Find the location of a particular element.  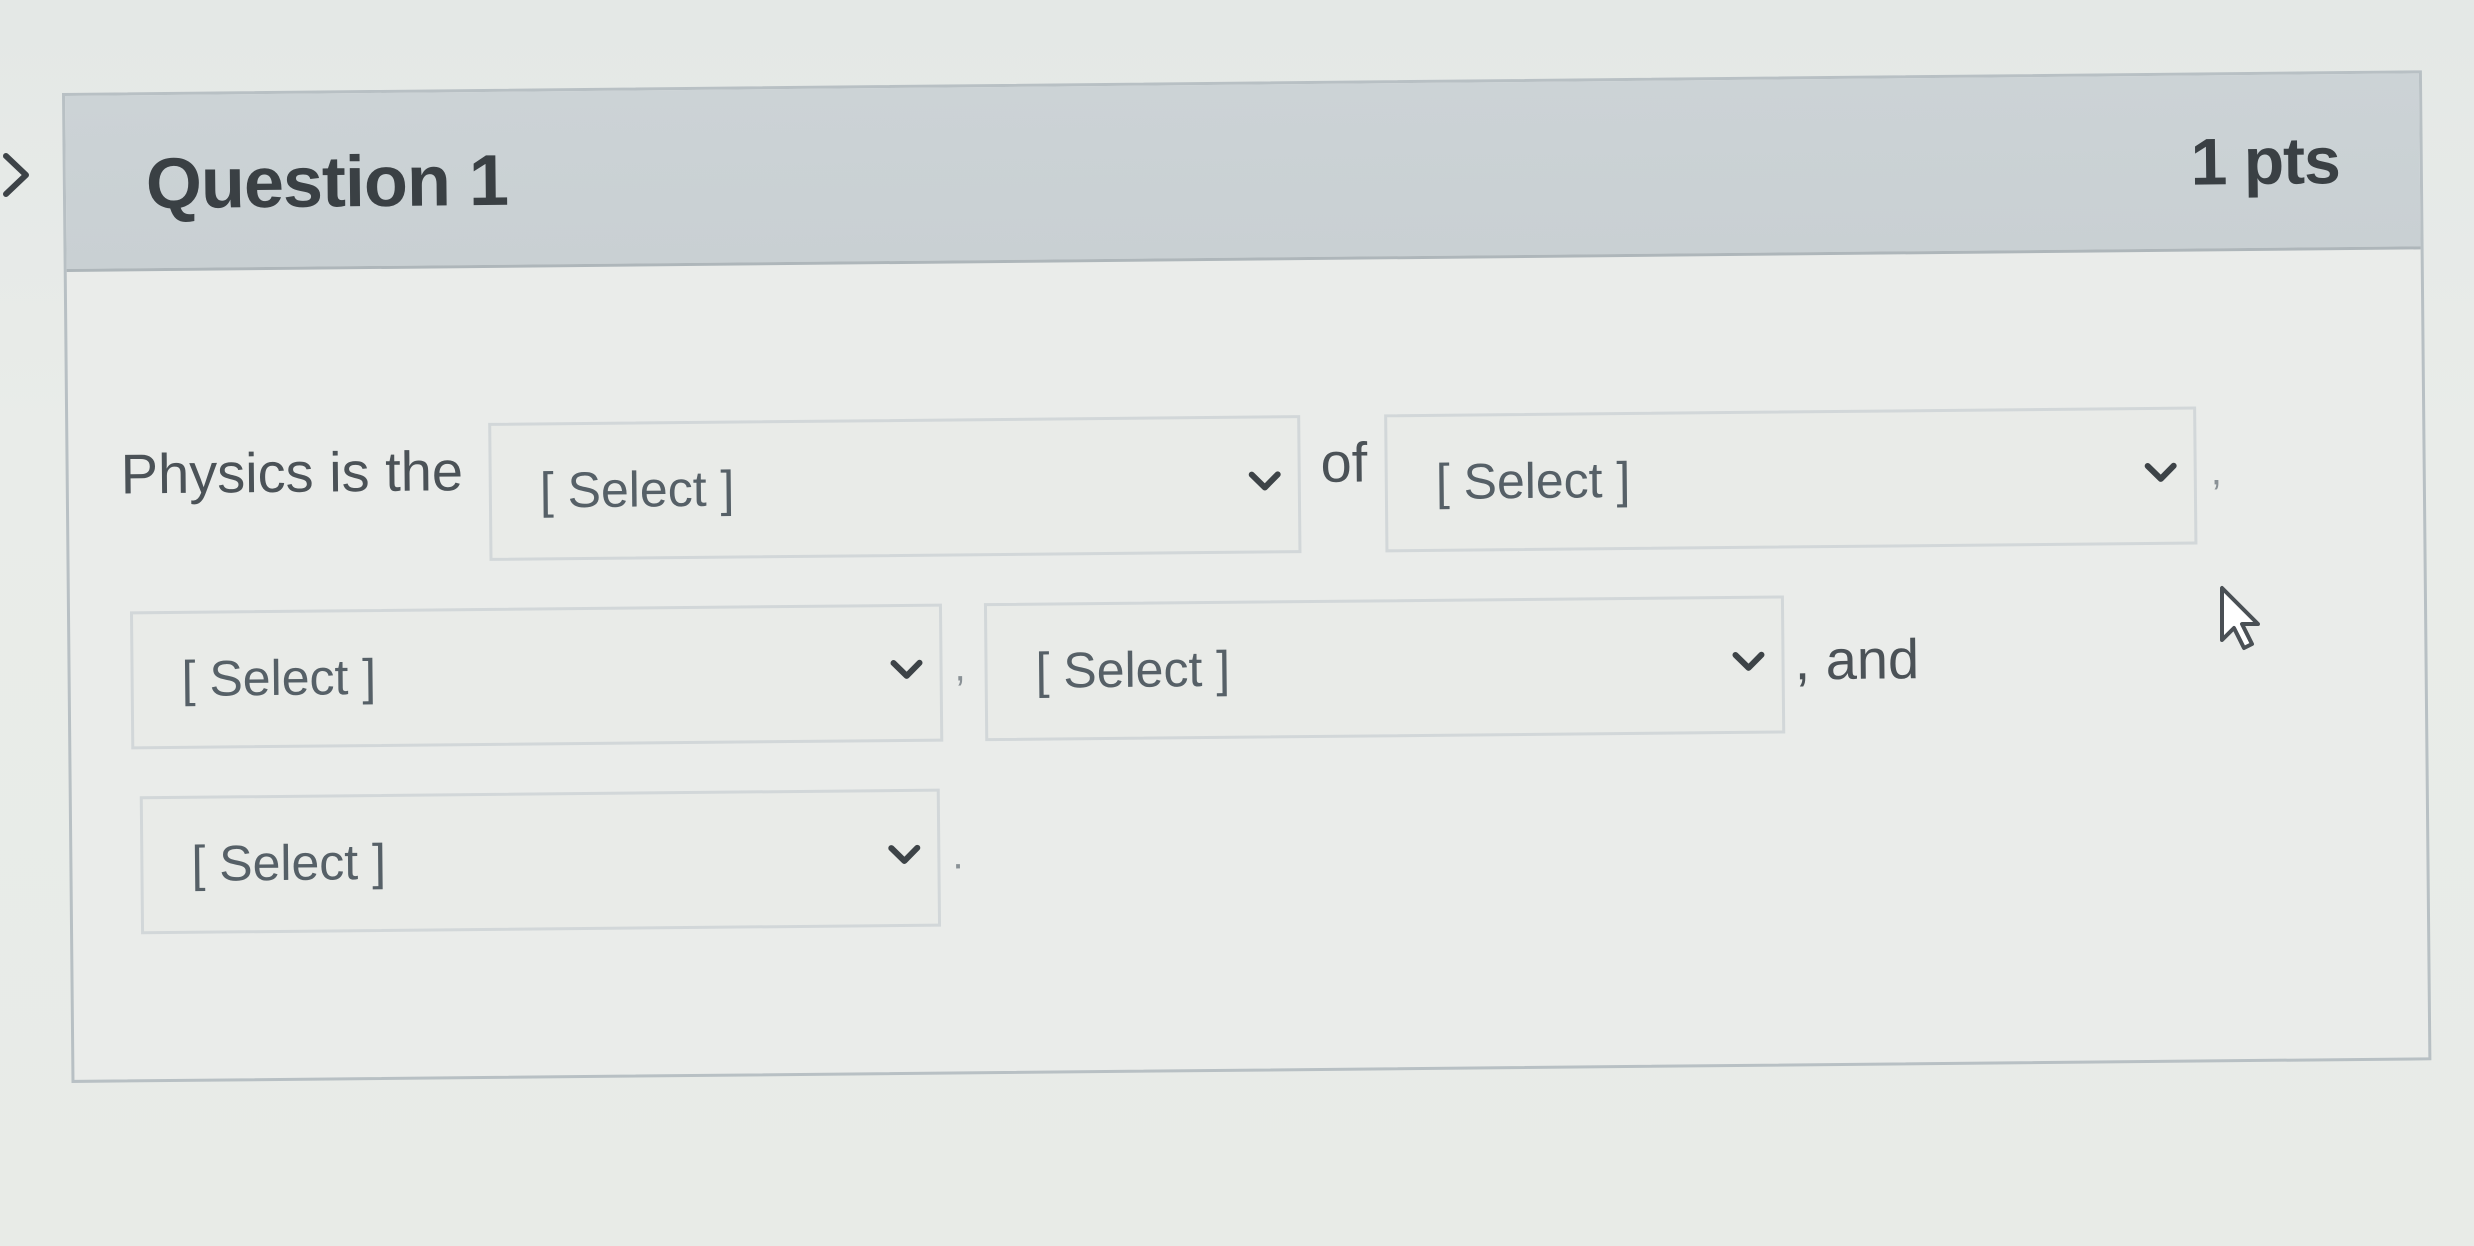

sentence-period: . is located at coordinates (958, 855).